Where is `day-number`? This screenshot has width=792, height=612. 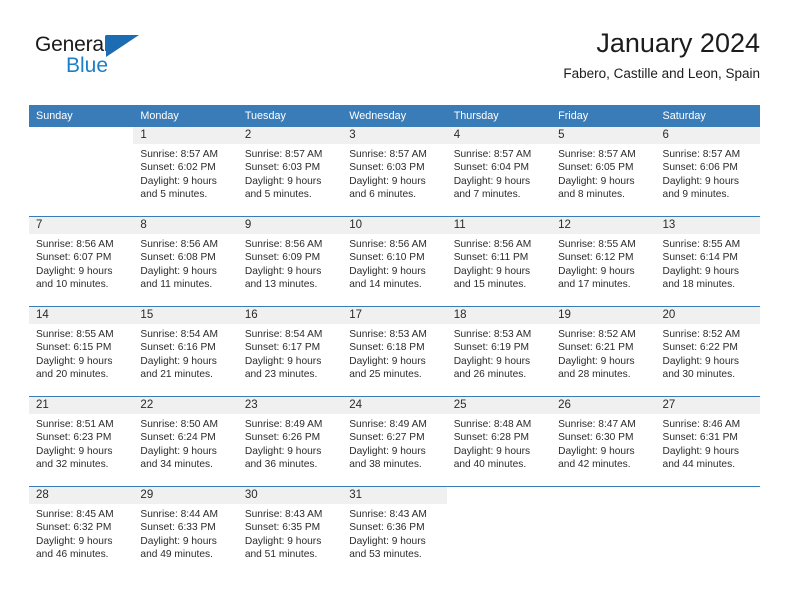
day-number is located at coordinates (499, 495).